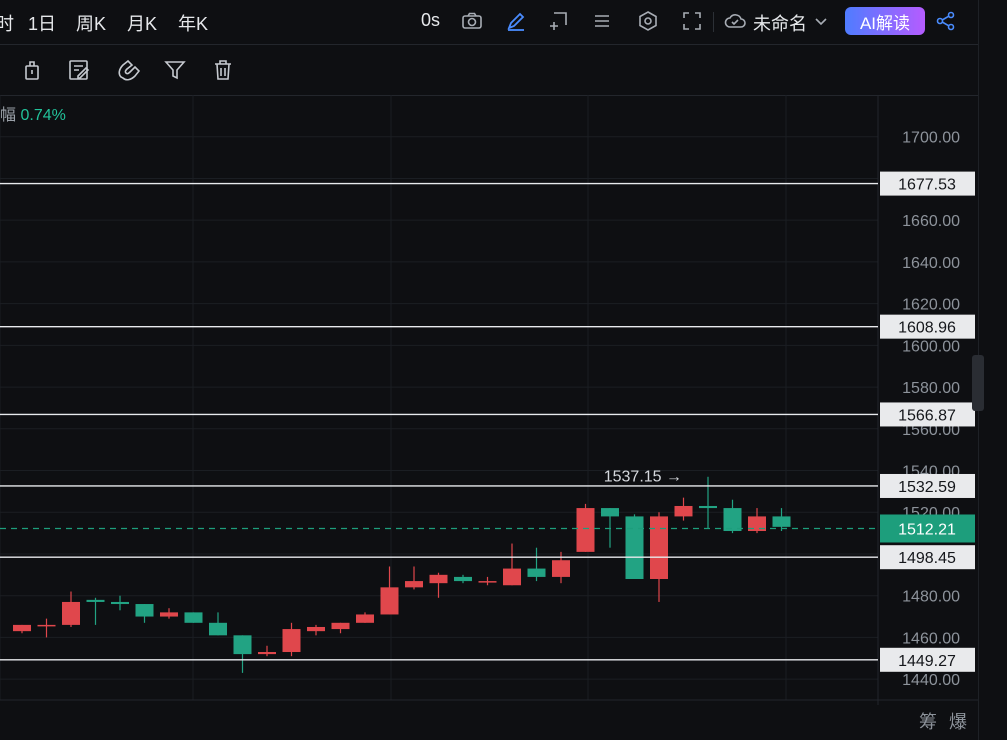  What do you see at coordinates (780, 23) in the screenshot?
I see `layout-name: 未命名` at bounding box center [780, 23].